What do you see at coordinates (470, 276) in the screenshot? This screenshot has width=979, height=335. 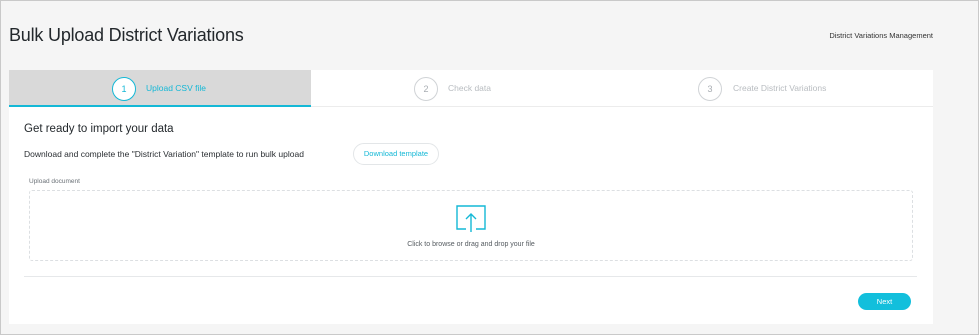 I see `divider` at bounding box center [470, 276].